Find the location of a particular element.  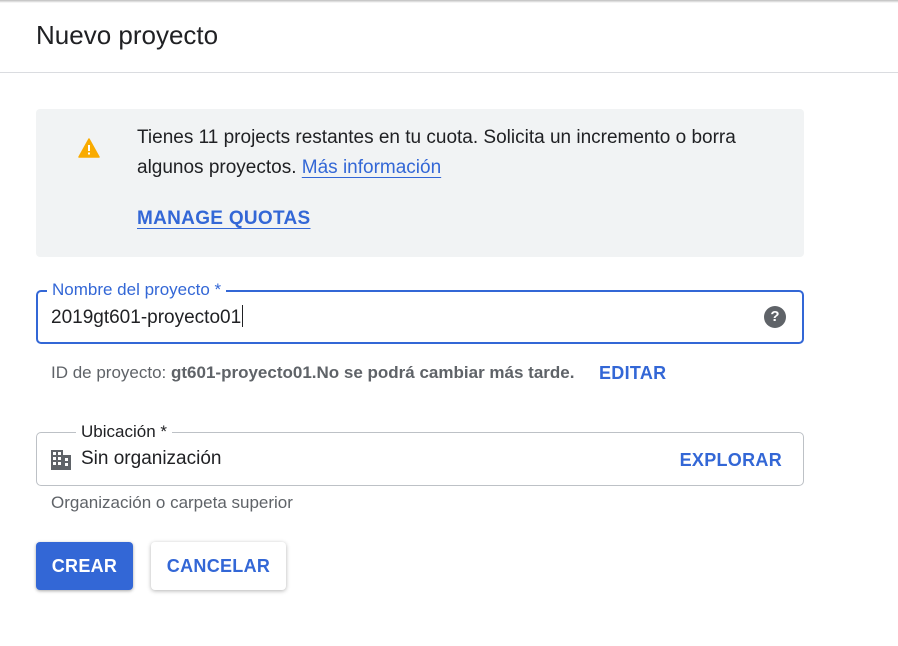

warning-icon is located at coordinates (89, 148).